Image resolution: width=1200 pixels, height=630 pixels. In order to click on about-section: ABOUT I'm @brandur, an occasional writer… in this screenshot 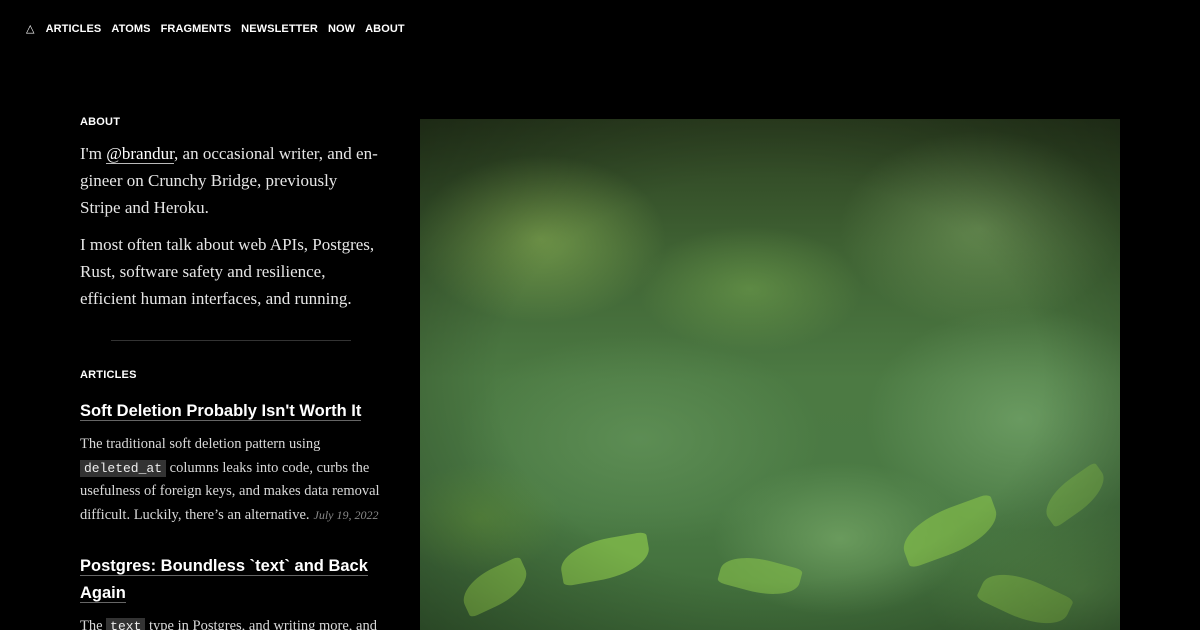, I will do `click(231, 214)`.